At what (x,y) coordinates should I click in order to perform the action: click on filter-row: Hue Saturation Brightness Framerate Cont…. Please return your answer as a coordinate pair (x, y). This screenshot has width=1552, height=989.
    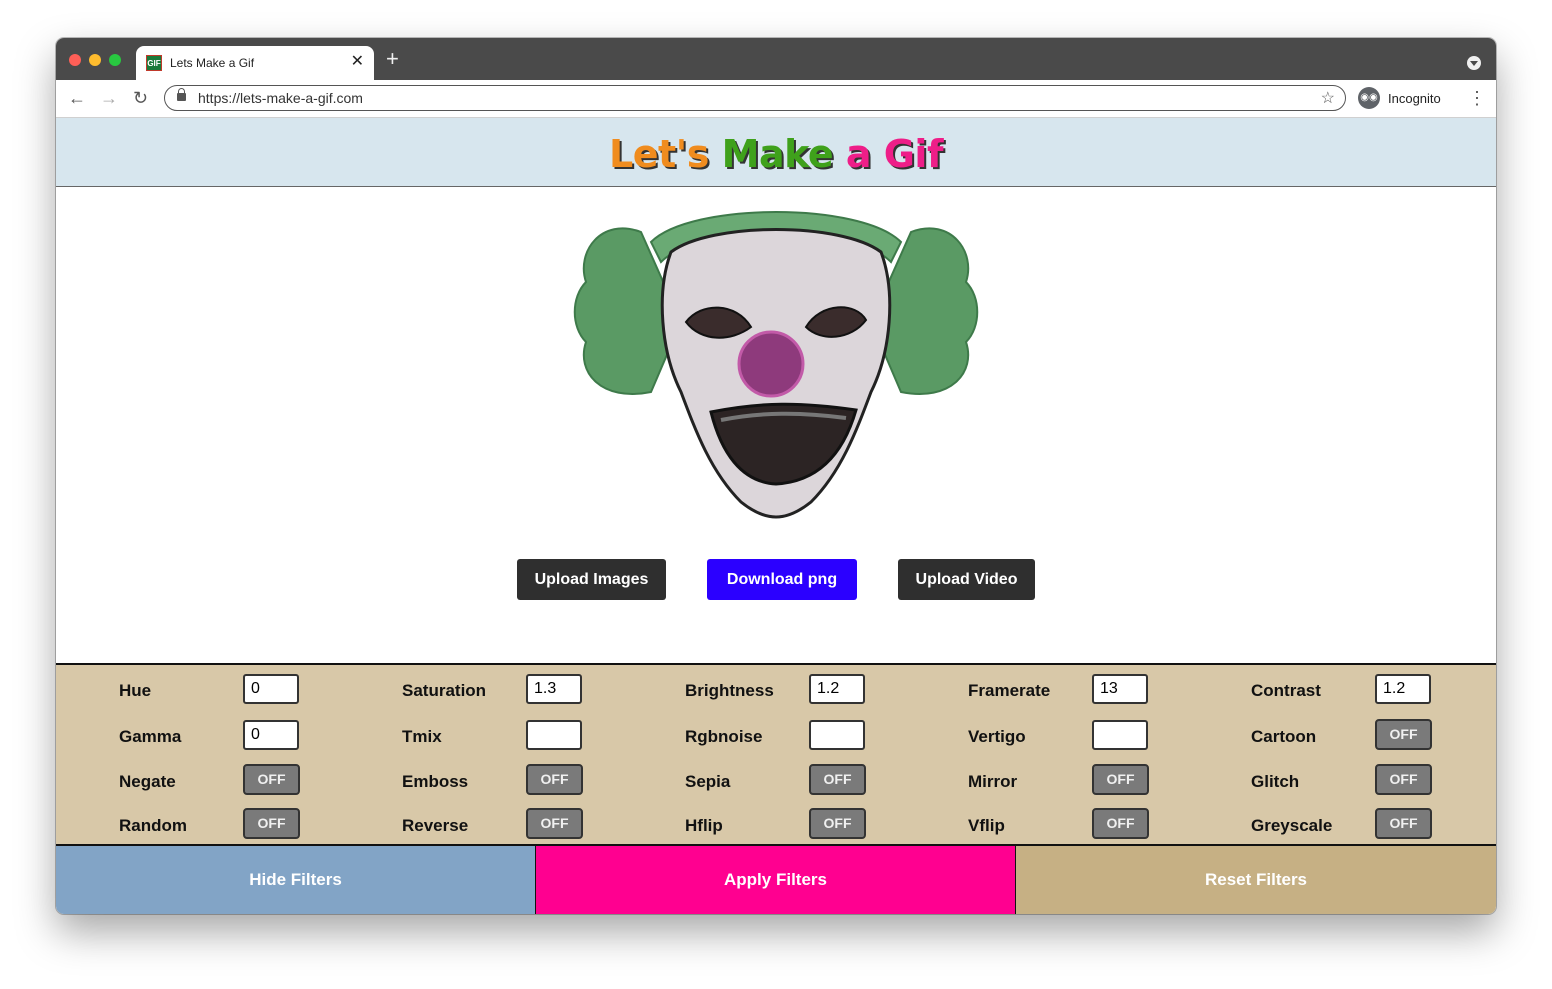
    Looking at the image, I should click on (776, 690).